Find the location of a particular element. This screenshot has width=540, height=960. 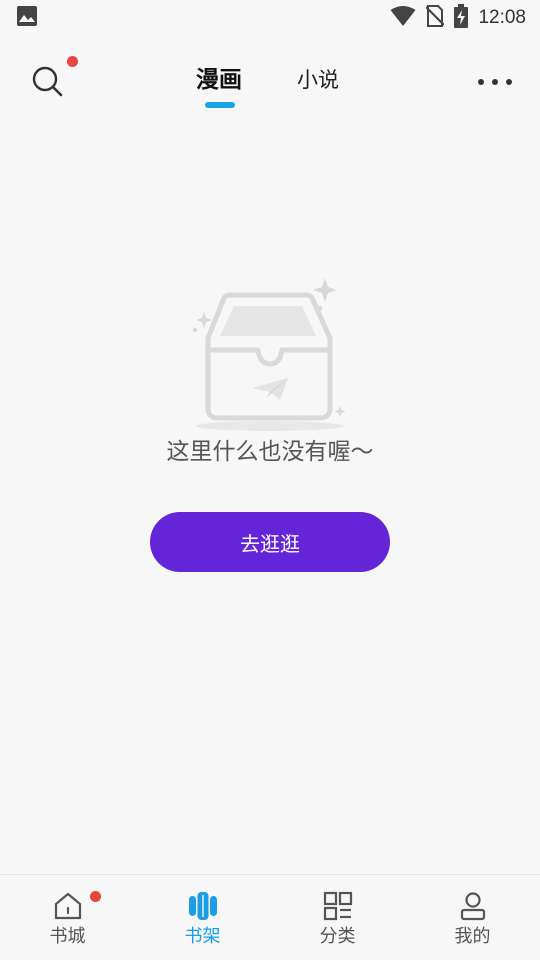

no-sim-icon is located at coordinates (435, 18).